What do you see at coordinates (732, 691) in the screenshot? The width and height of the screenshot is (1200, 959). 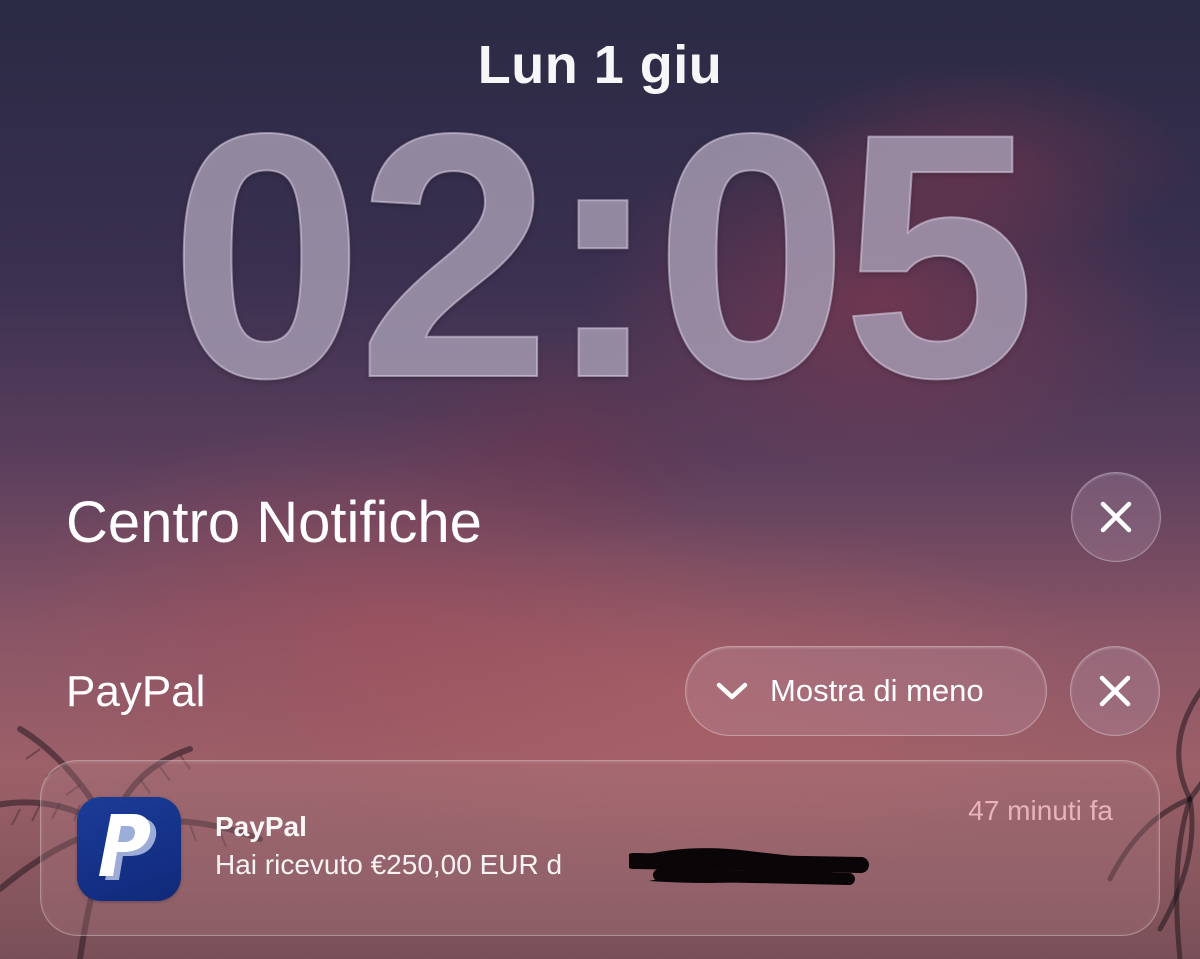 I see `chevron-down-icon` at bounding box center [732, 691].